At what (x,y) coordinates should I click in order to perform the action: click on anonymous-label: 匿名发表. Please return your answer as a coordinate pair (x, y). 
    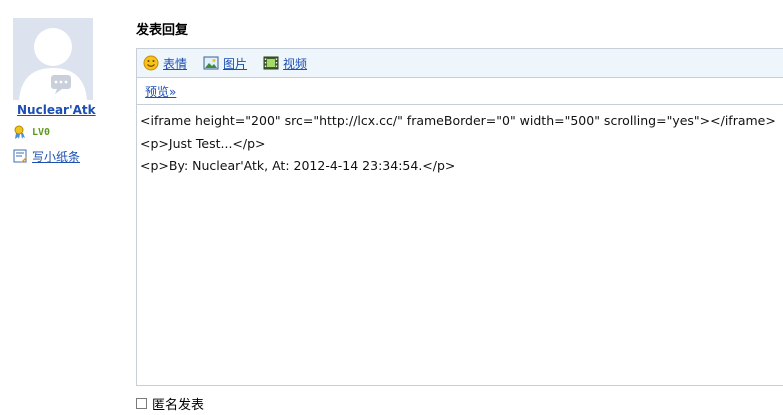
    Looking at the image, I should click on (178, 403).